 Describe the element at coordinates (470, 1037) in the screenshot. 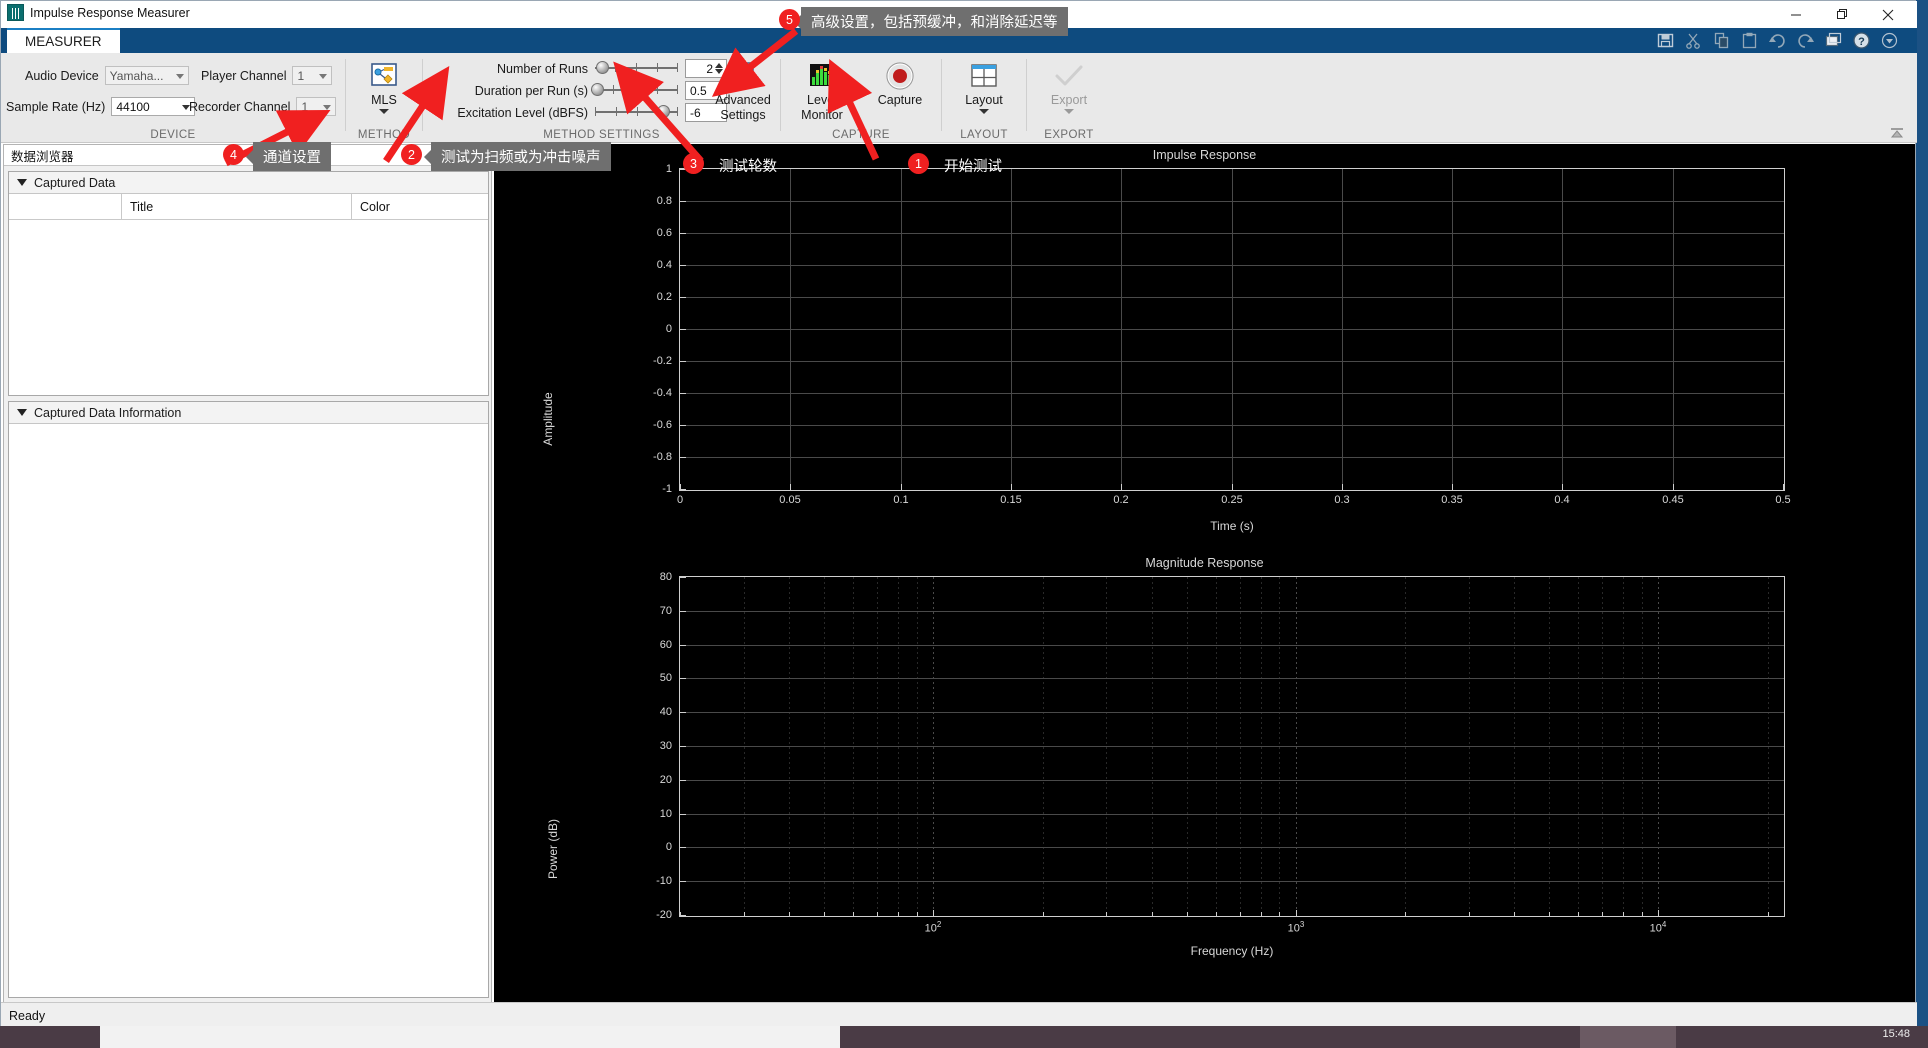

I see `taskbar-search` at that location.